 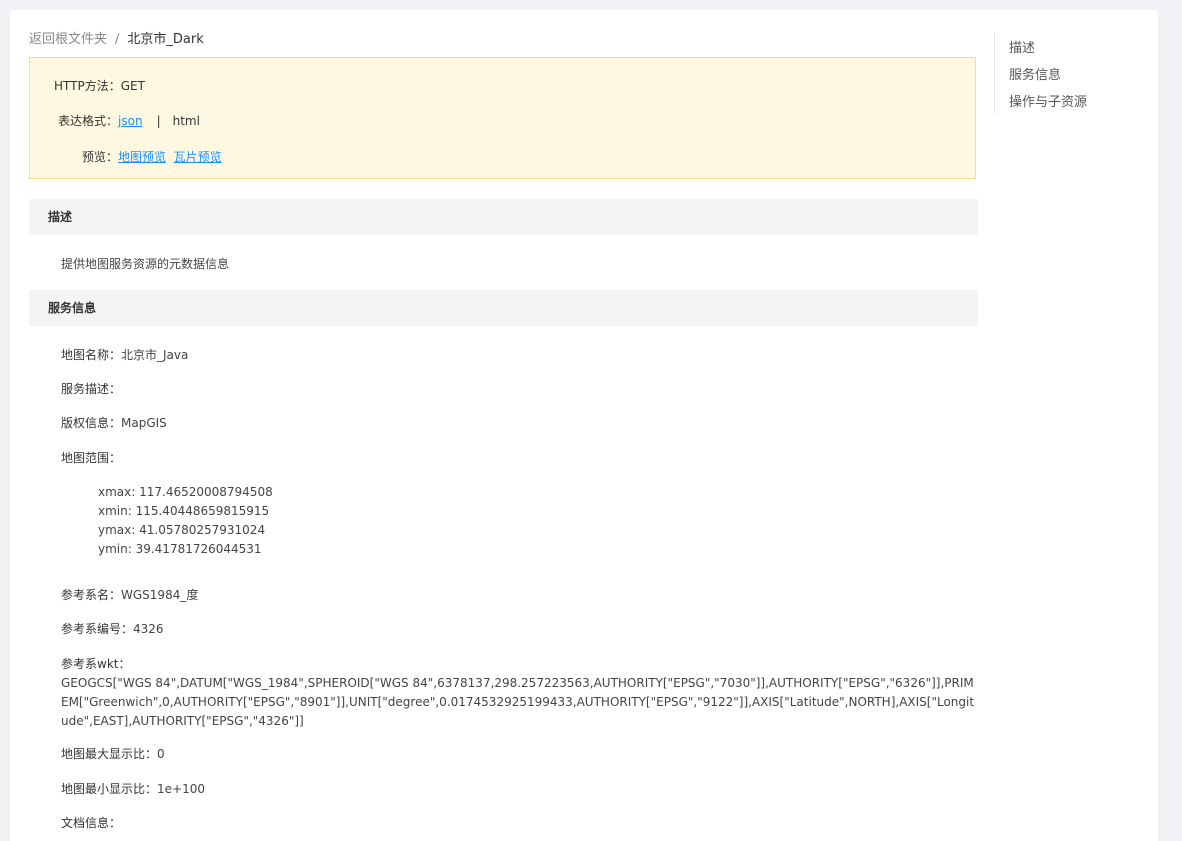 What do you see at coordinates (142, 157) in the screenshot?
I see `map-preview-link: 地图预览` at bounding box center [142, 157].